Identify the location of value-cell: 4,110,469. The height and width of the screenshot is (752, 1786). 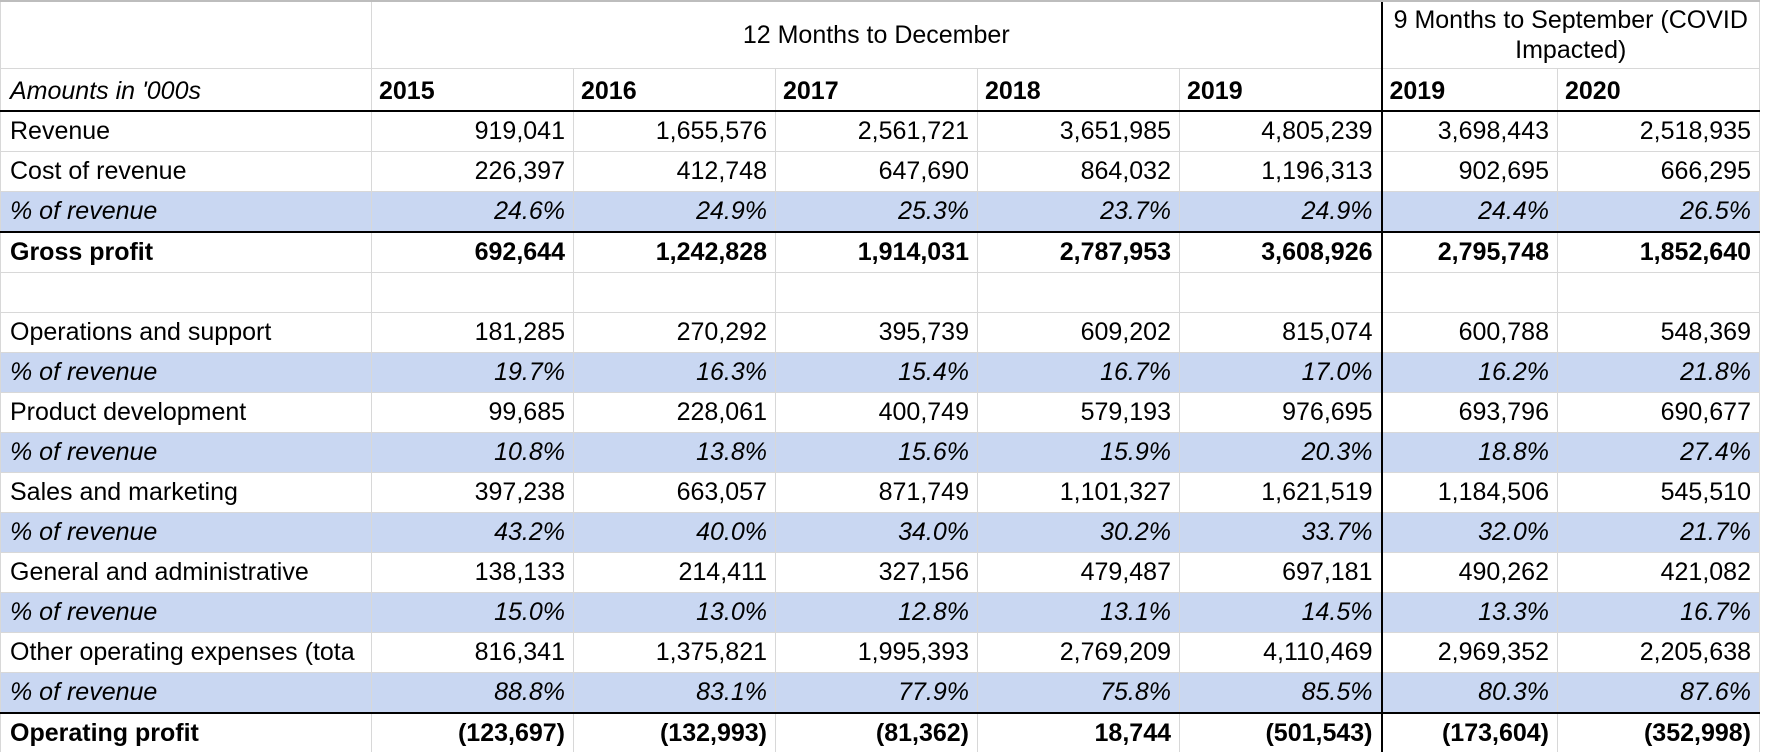
(1280, 652).